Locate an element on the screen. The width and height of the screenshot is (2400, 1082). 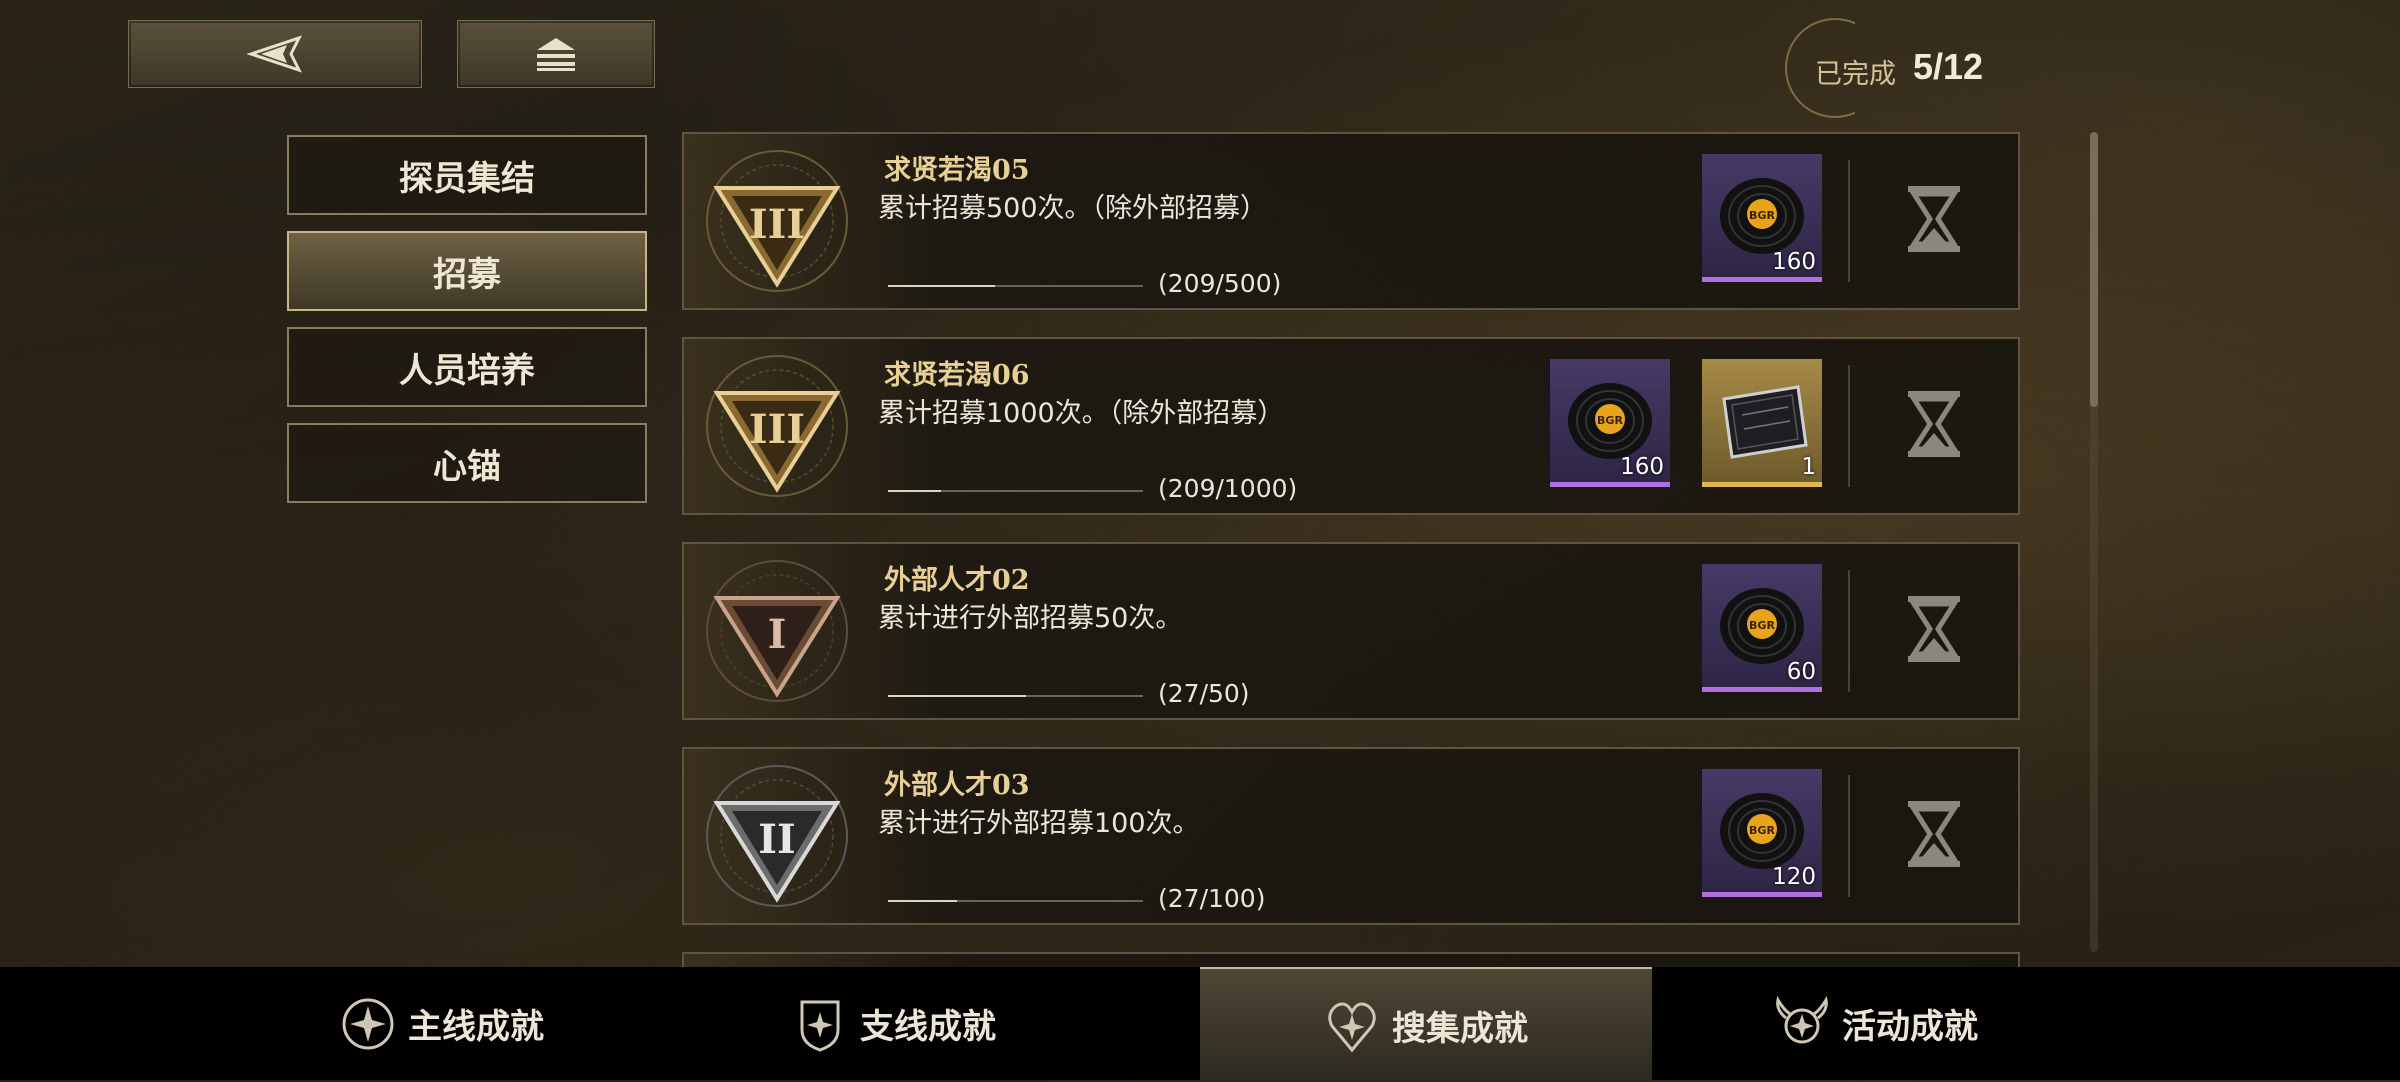
tab-label: 搜集成就 is located at coordinates (1460, 1029).